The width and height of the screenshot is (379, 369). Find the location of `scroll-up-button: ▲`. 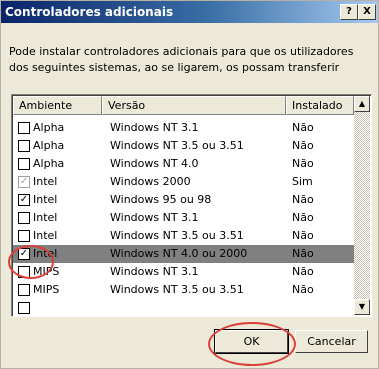

scroll-up-button: ▲ is located at coordinates (362, 104).